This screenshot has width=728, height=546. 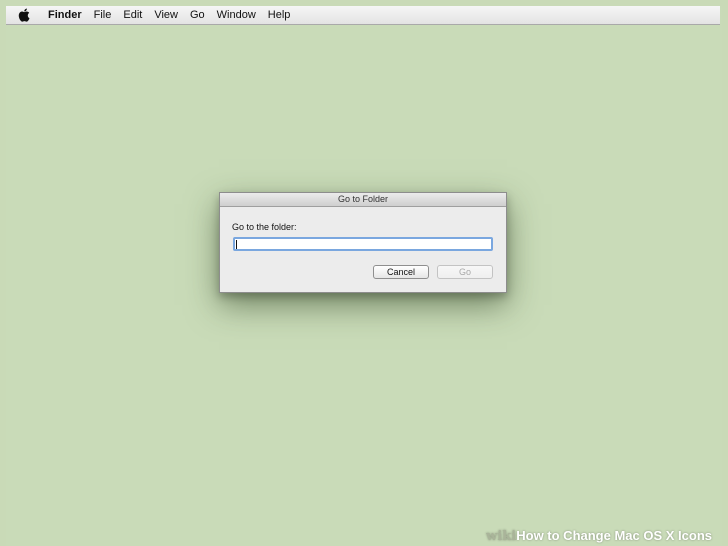 I want to click on menu-view: View, so click(x=166, y=15).